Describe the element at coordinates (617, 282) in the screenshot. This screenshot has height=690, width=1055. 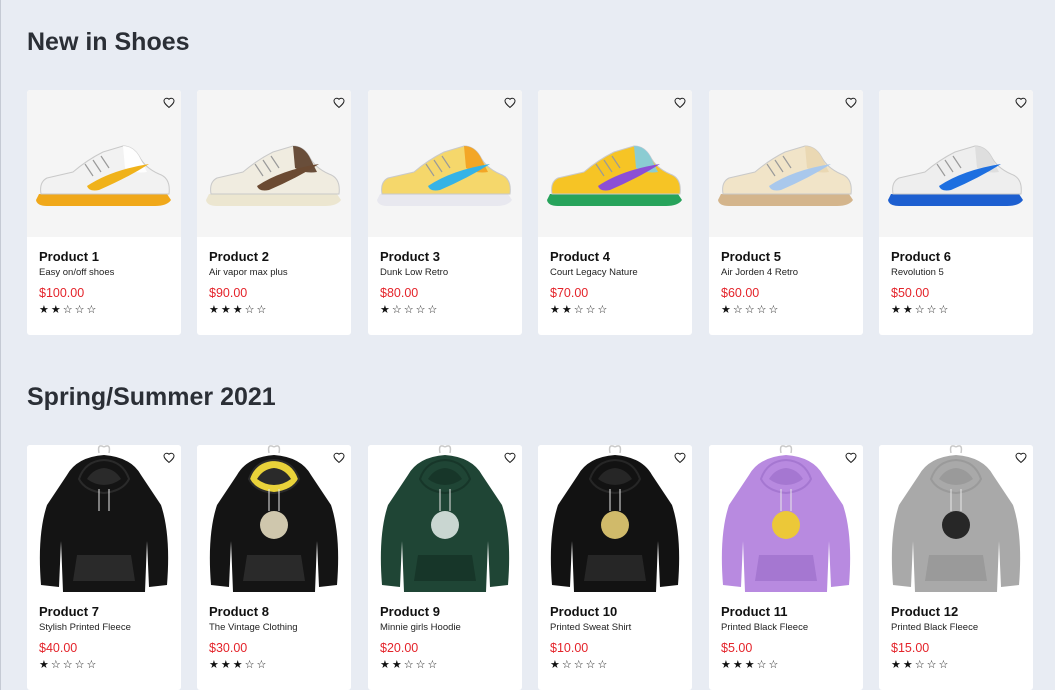
I see `product-info: Product 4 Court Legacy Nature $70.00 ★★☆☆☆` at that location.